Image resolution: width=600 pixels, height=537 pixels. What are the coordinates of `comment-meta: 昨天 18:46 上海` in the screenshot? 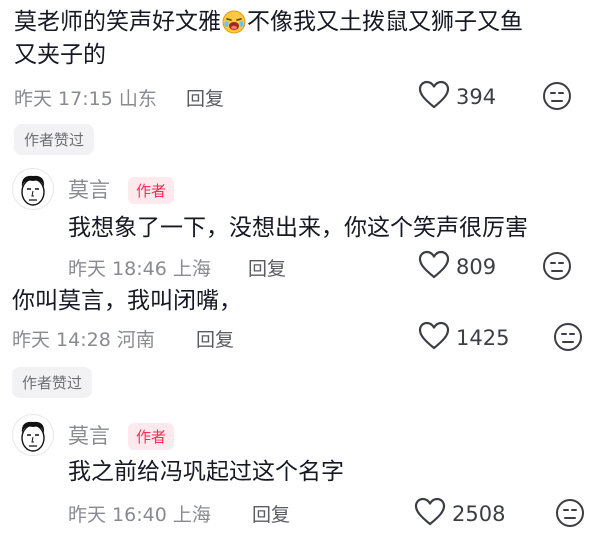 It's located at (139, 269).